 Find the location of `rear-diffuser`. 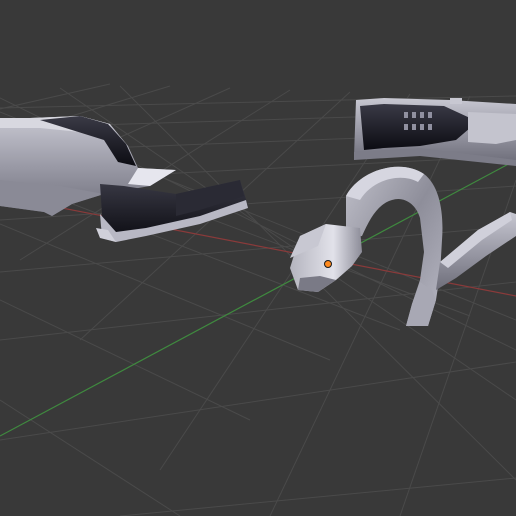

rear-diffuser is located at coordinates (435, 132).